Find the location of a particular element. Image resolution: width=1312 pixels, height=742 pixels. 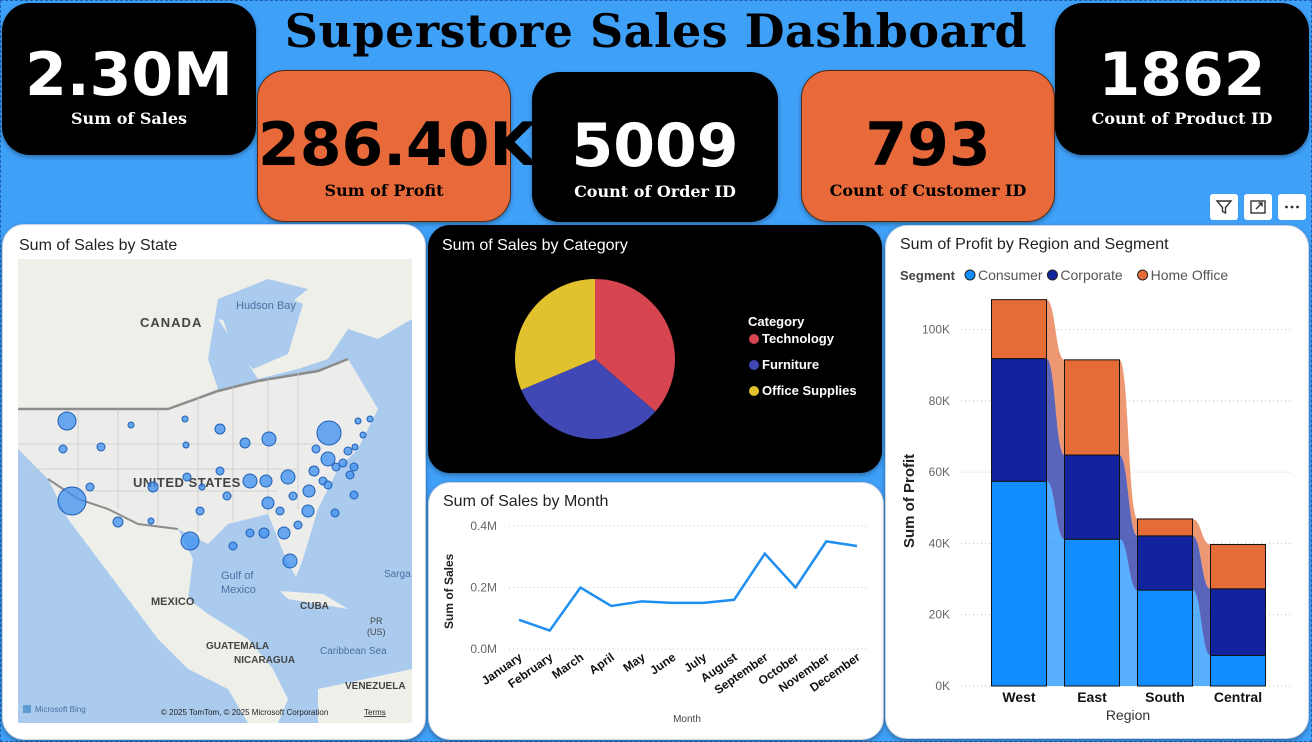

bar-ytick: 20K is located at coordinates (939, 615).